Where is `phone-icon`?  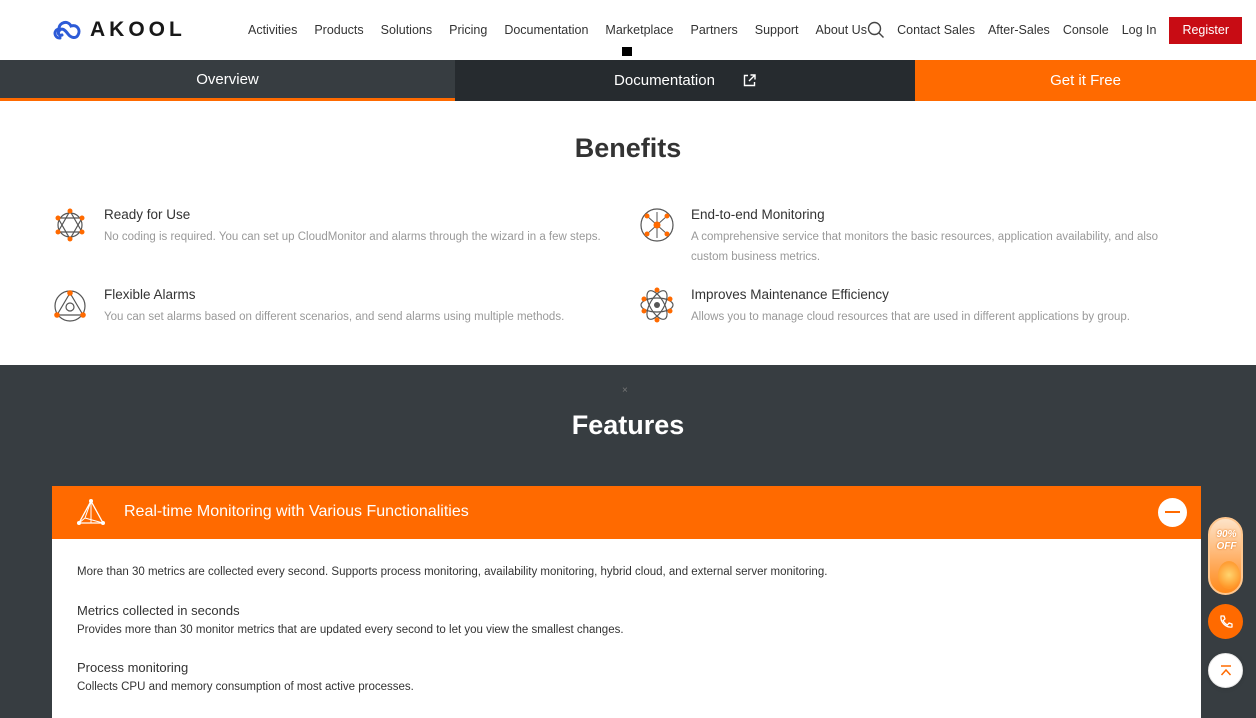
phone-icon is located at coordinates (1226, 621).